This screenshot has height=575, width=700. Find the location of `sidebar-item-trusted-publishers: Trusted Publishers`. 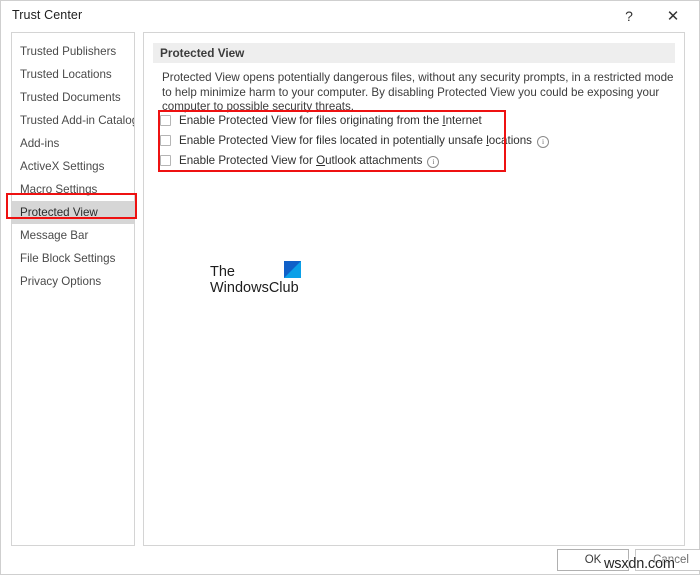

sidebar-item-trusted-publishers: Trusted Publishers is located at coordinates (73, 51).